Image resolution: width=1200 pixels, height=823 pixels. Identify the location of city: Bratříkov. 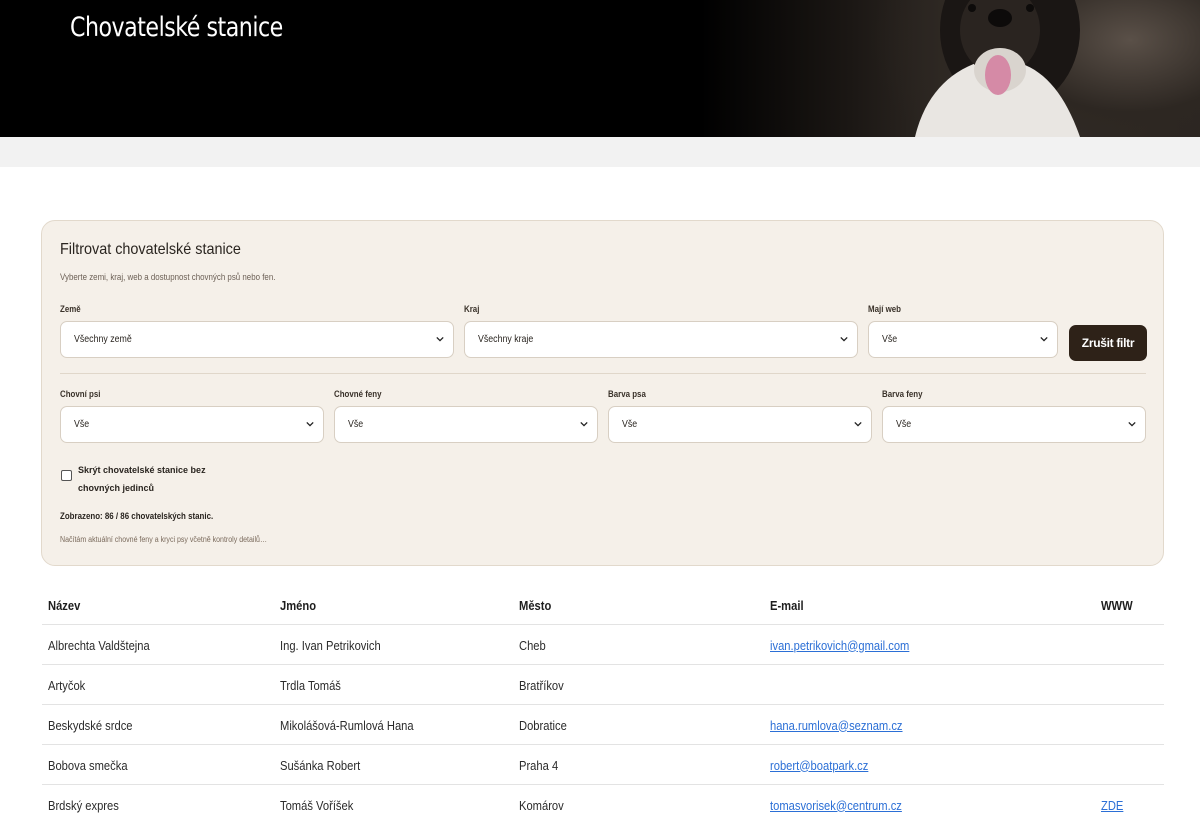
(541, 685).